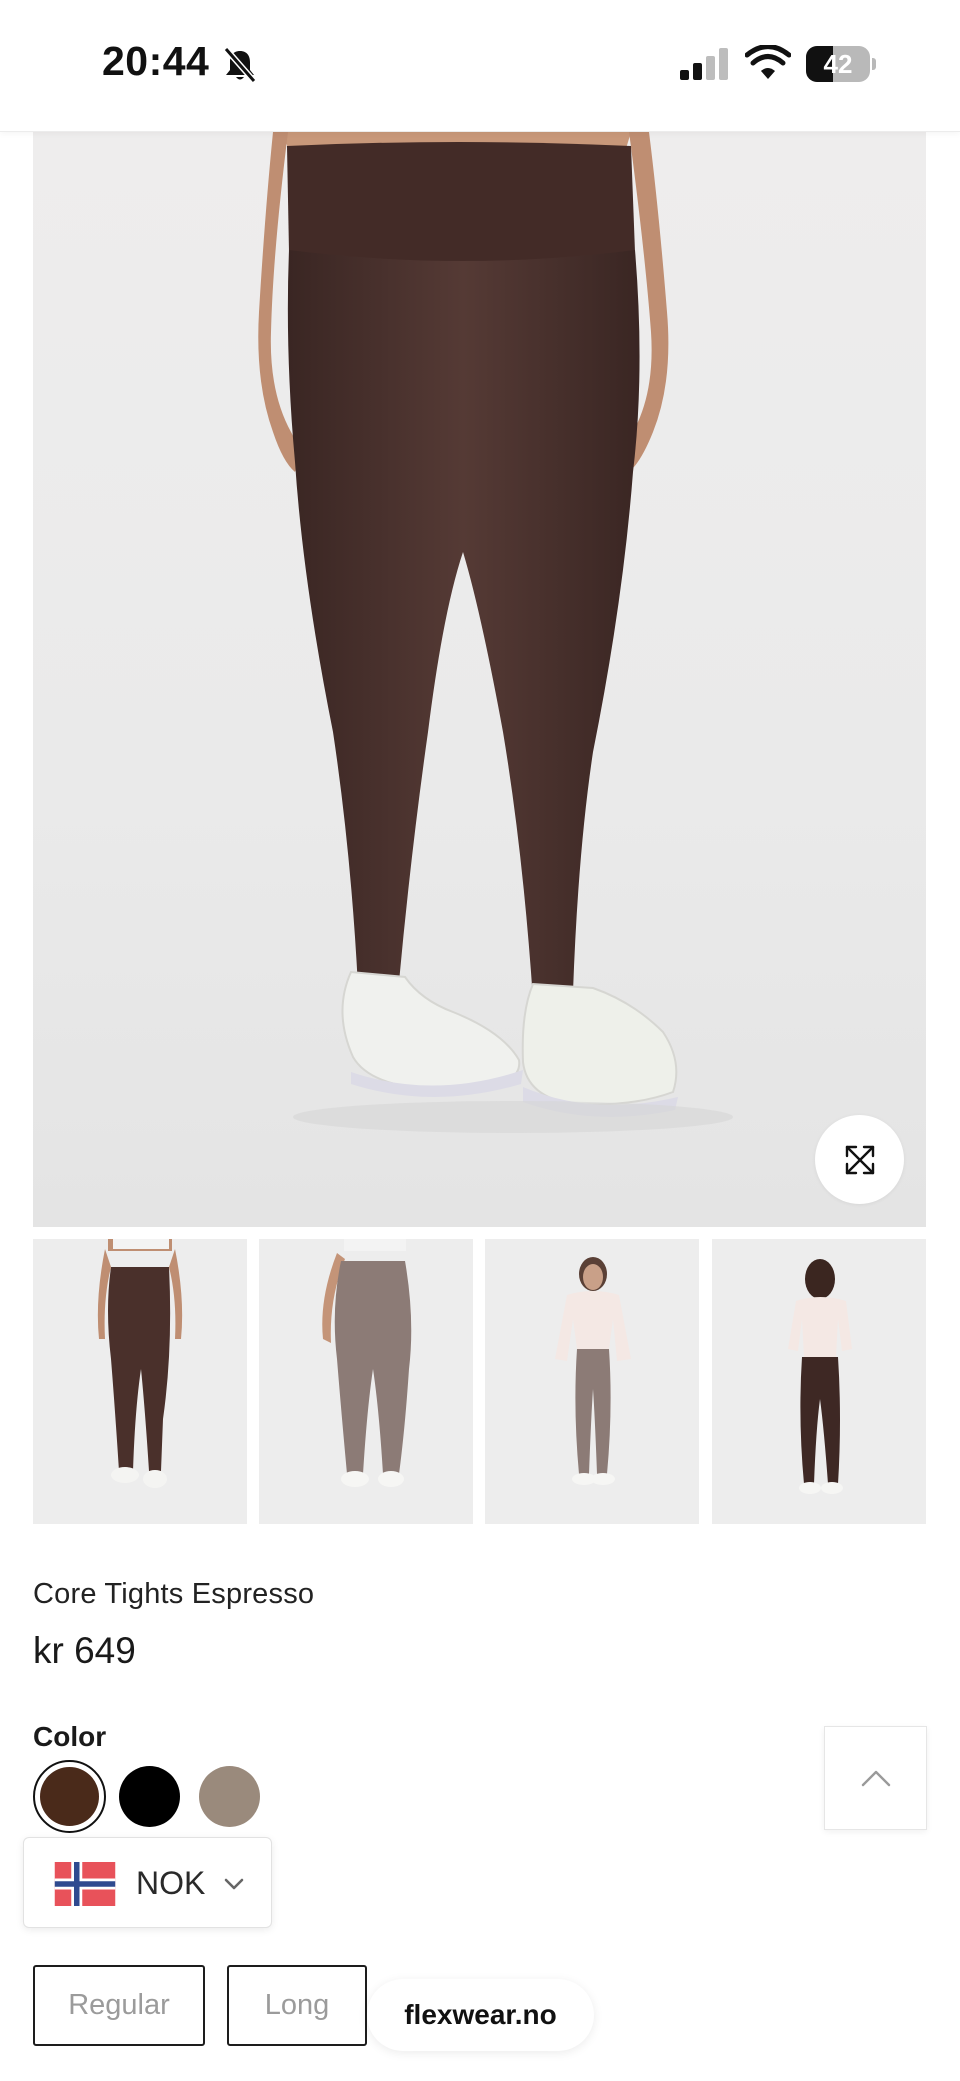 The image size is (960, 2081). What do you see at coordinates (70, 1736) in the screenshot?
I see `color-label: Color` at bounding box center [70, 1736].